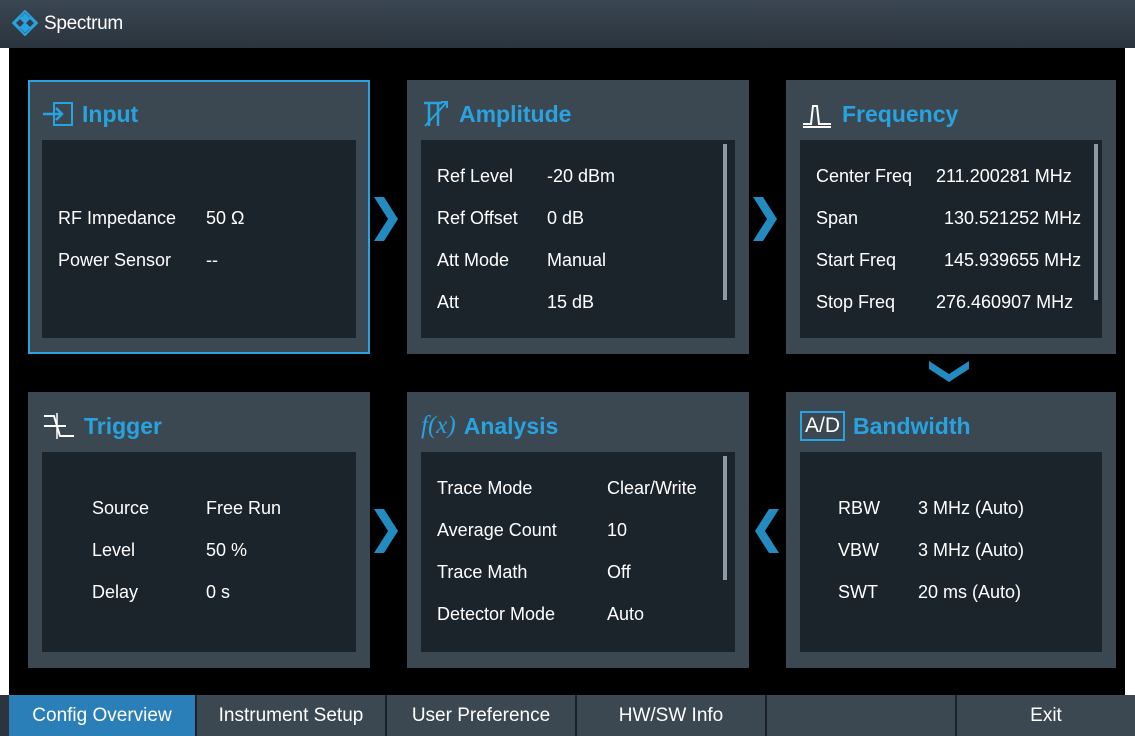 The height and width of the screenshot is (736, 1135). I want to click on frequency-scrollbar, so click(1096, 222).